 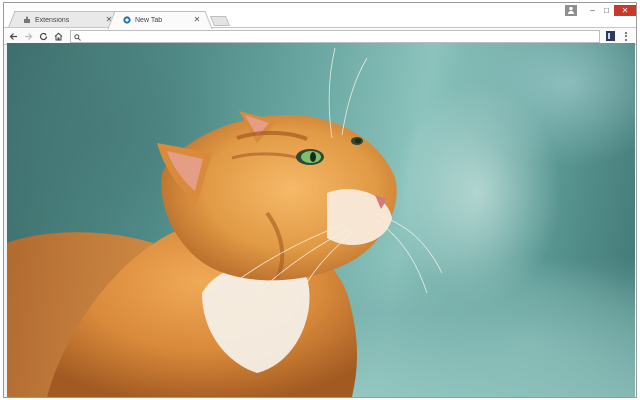 What do you see at coordinates (43, 36) in the screenshot?
I see `reload-icon` at bounding box center [43, 36].